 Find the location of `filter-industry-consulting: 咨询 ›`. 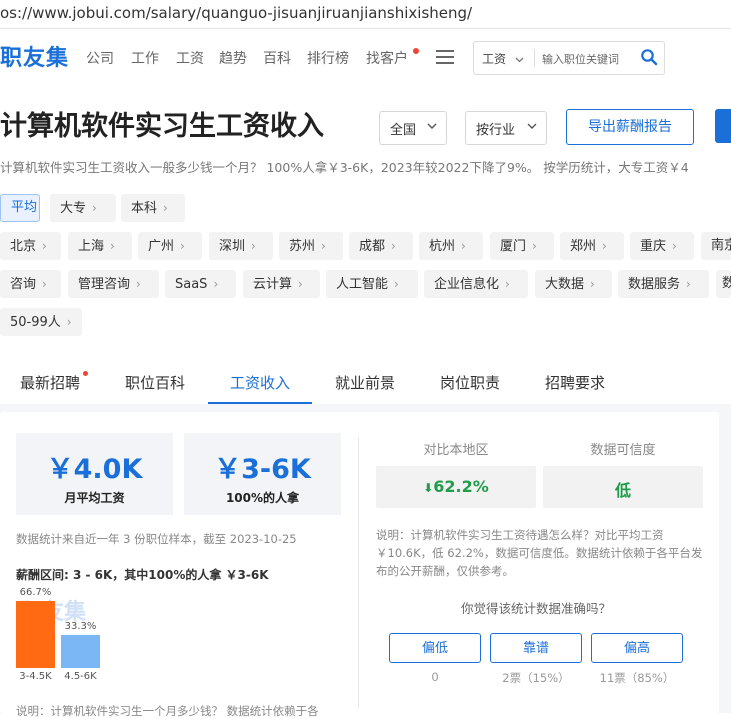

filter-industry-consulting: 咨询 › is located at coordinates (30, 284).